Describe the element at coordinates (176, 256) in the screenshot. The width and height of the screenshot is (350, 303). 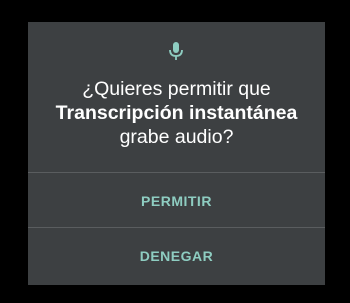
I see `deny-button: DENEGAR` at that location.